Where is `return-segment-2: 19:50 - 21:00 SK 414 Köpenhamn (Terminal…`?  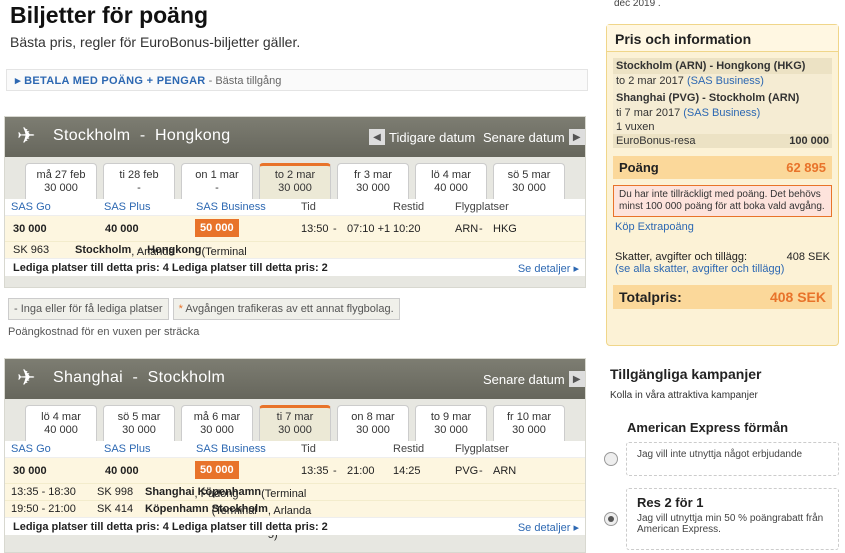 return-segment-2: 19:50 - 21:00 SK 414 Köpenhamn (Terminal… is located at coordinates (295, 520).